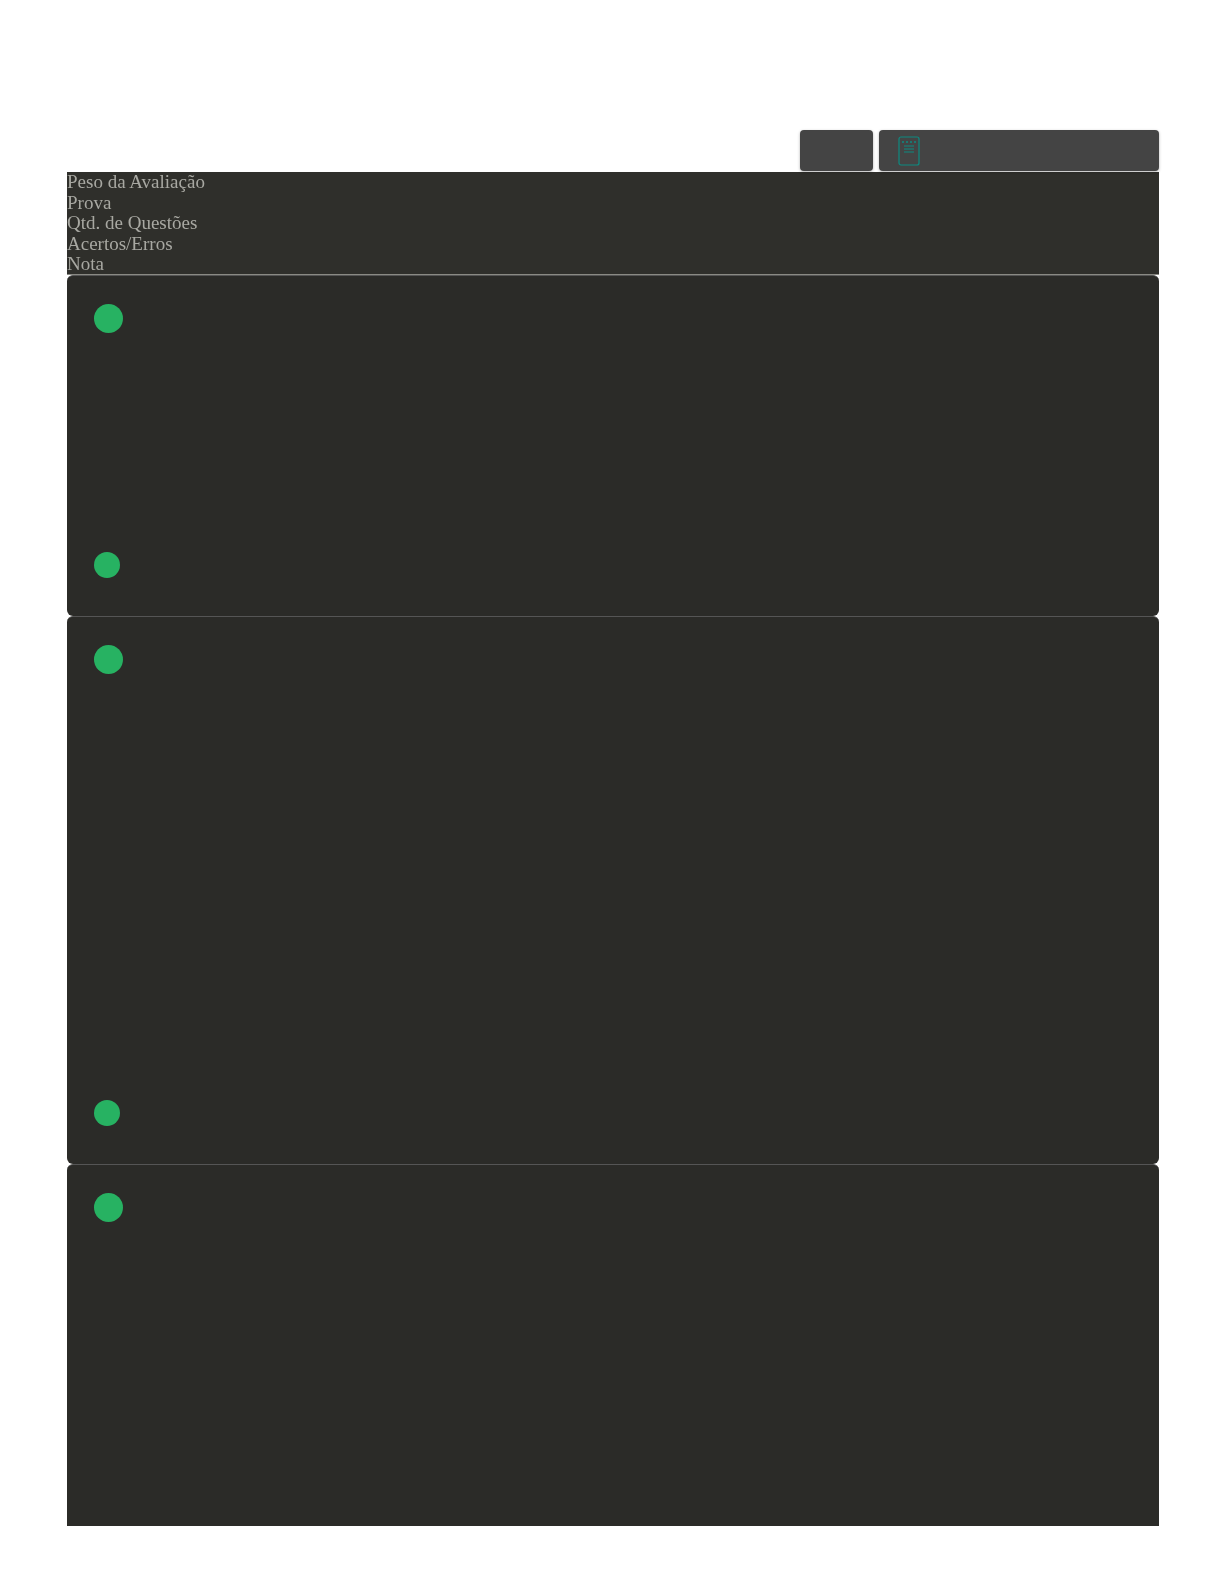 The height and width of the screenshot is (1584, 1224). Describe the element at coordinates (836, 150) in the screenshot. I see `toolbar-button` at that location.